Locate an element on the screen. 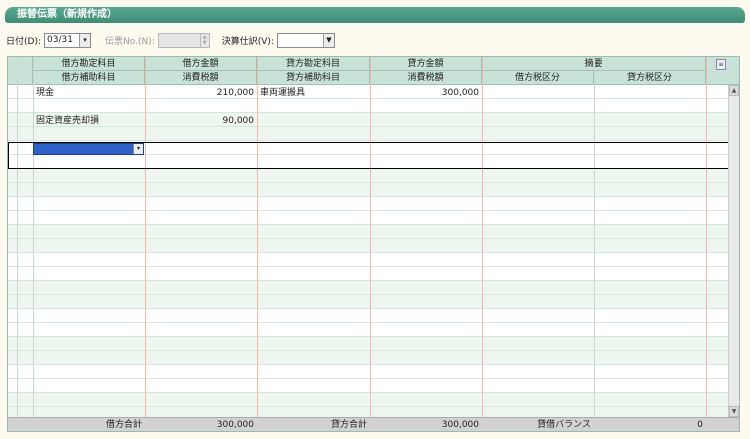  date-field: 03/31 ▾ is located at coordinates (67, 40).